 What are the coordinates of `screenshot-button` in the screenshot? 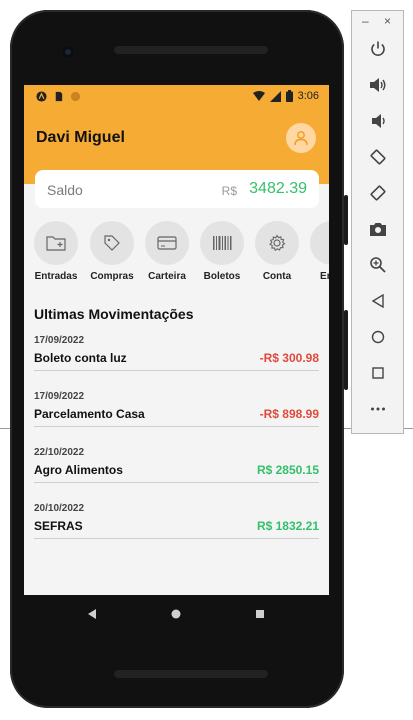 It's located at (378, 229).